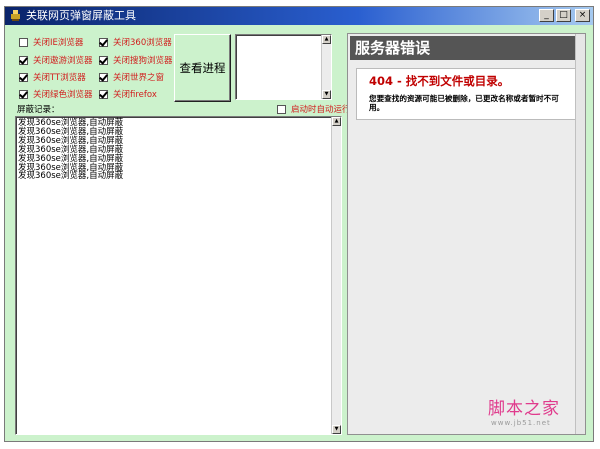  What do you see at coordinates (439, 81) in the screenshot?
I see `error-title: 404 - 找不到文件或目录。` at bounding box center [439, 81].